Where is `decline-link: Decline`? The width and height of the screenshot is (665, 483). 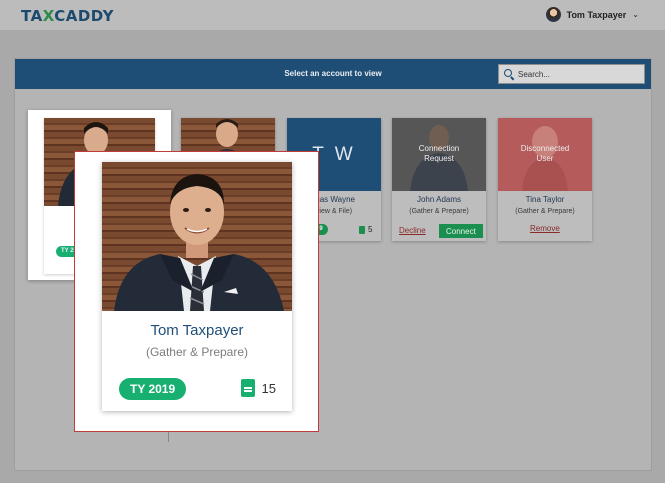 decline-link: Decline is located at coordinates (412, 230).